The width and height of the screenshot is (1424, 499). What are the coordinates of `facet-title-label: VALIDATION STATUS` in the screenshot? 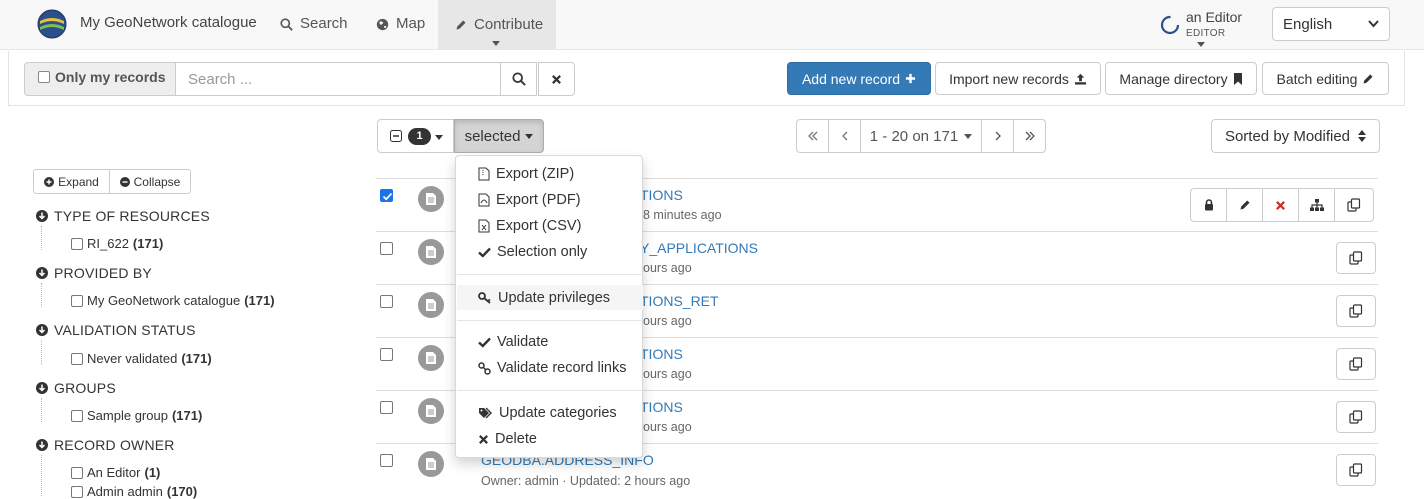 It's located at (125, 330).